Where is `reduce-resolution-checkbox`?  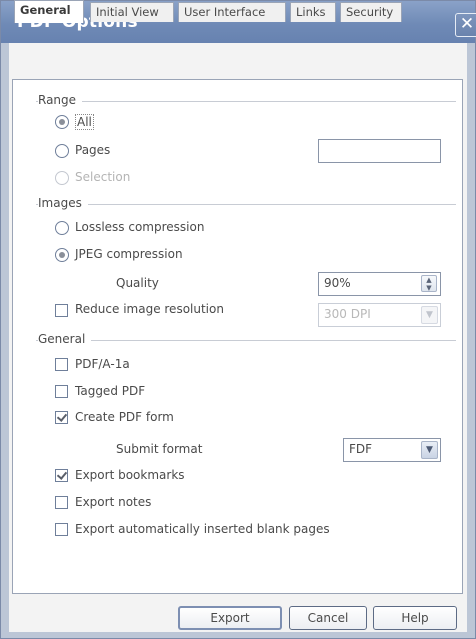 reduce-resolution-checkbox is located at coordinates (61, 310).